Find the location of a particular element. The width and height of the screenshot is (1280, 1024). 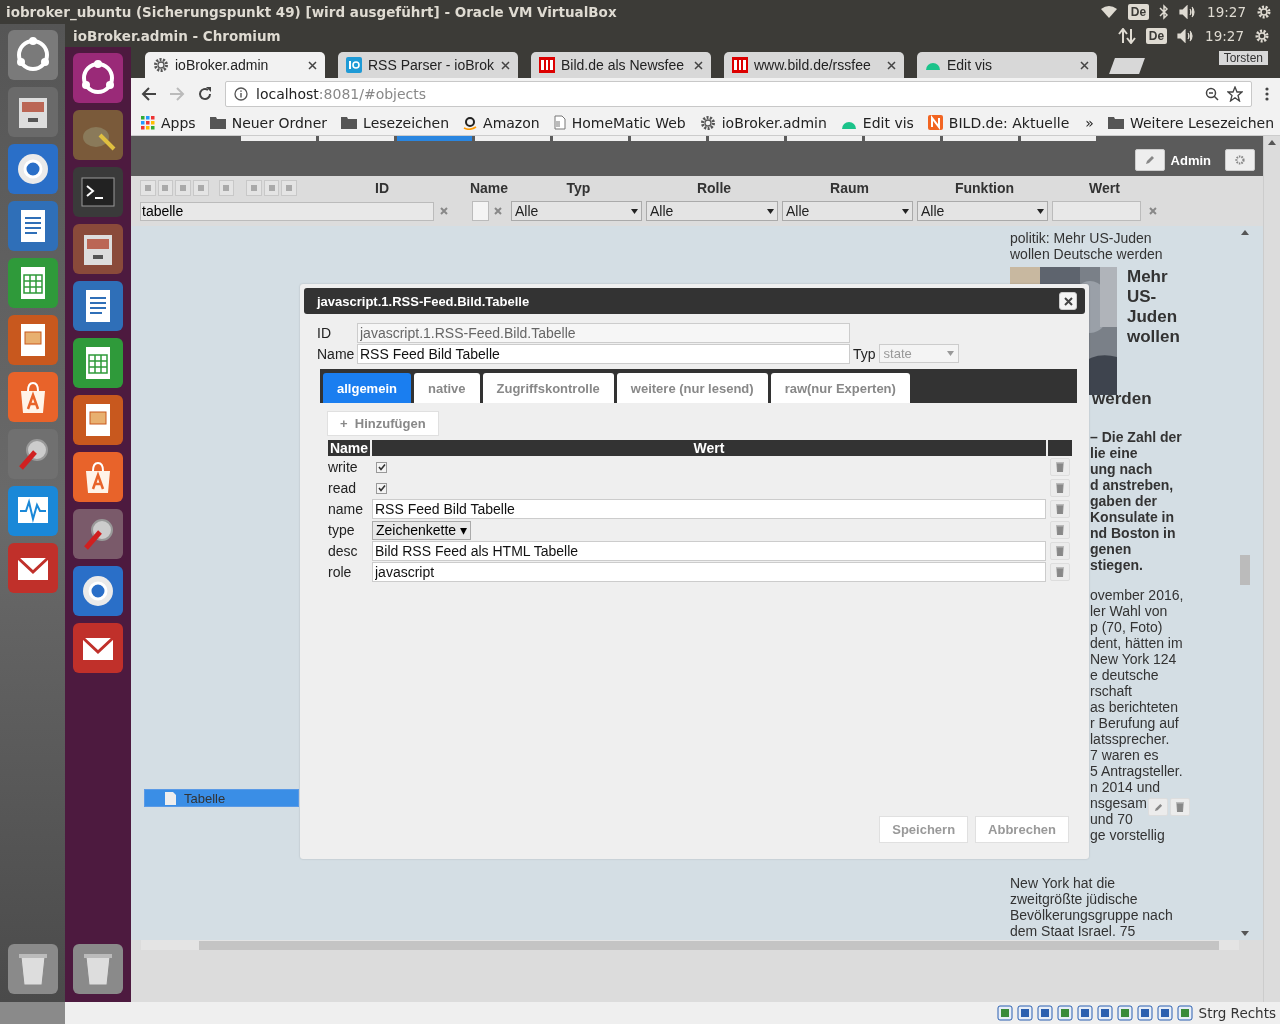

transfer-arrows-icon is located at coordinates (1126, 35).